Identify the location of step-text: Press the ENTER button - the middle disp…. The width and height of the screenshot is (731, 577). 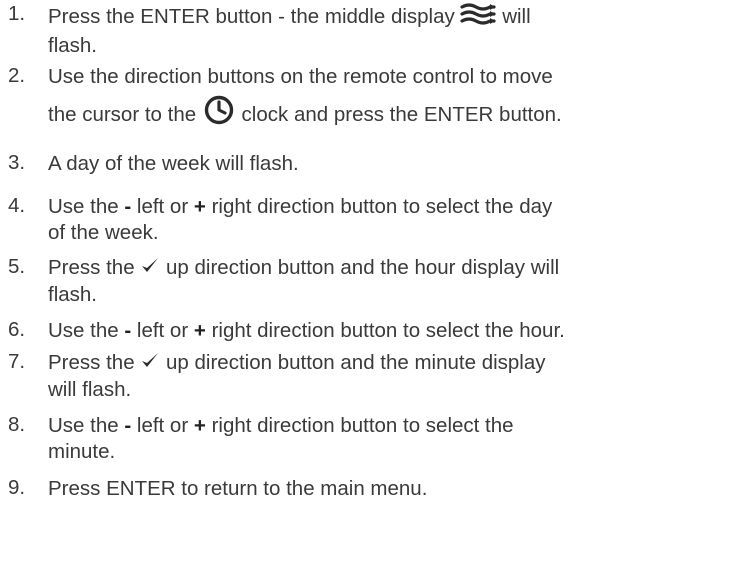
(251, 16).